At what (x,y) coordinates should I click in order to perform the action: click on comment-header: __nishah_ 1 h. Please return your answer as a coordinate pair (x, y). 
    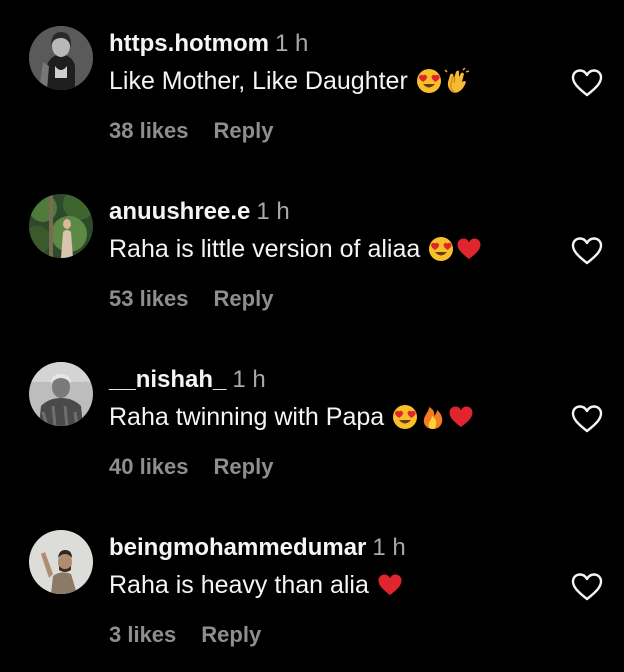
    Looking at the image, I should click on (187, 380).